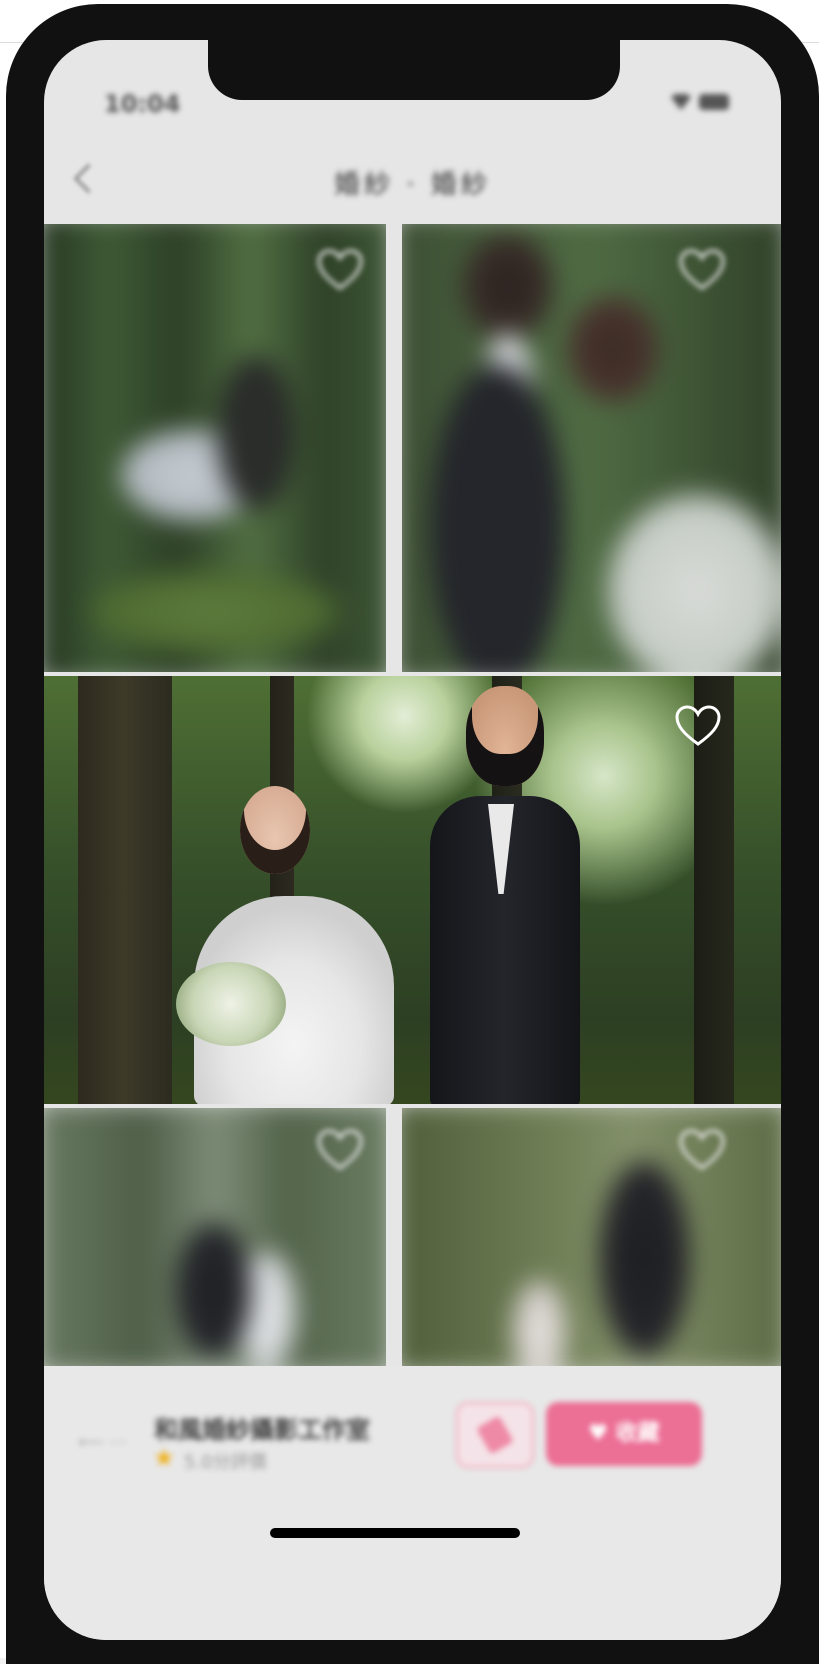 This screenshot has width=819, height=1664. I want to click on phone-icon, so click(495, 1435).